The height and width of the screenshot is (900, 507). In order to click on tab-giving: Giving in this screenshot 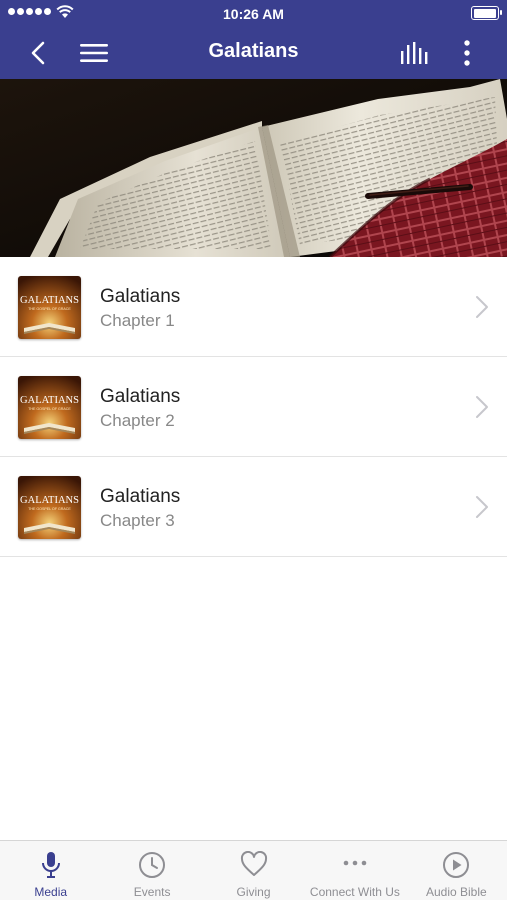, I will do `click(253, 870)`.